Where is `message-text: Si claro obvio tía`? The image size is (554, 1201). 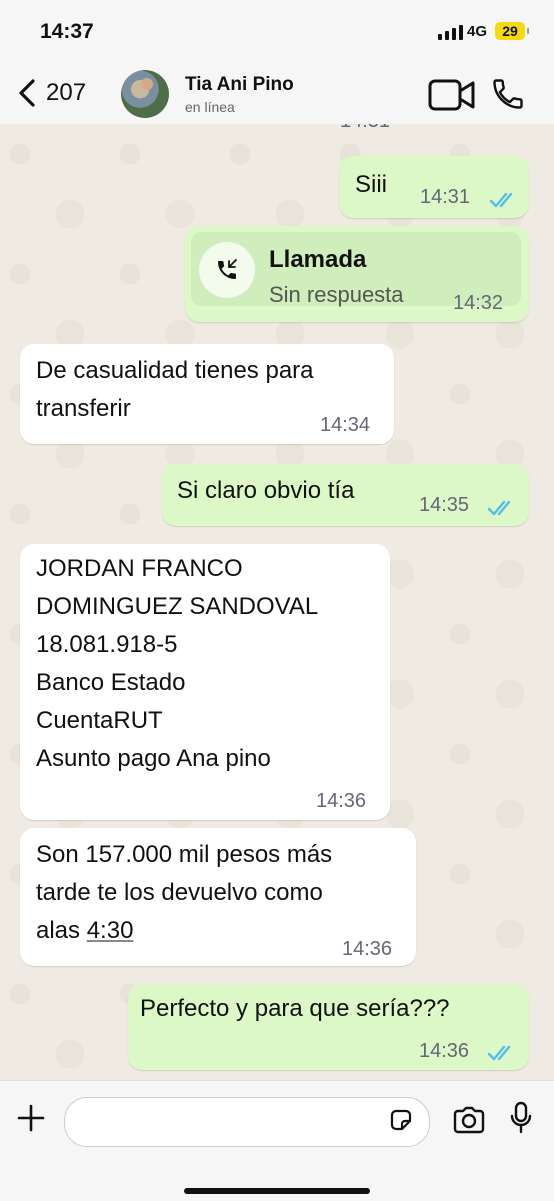
message-text: Si claro obvio tía is located at coordinates (266, 490).